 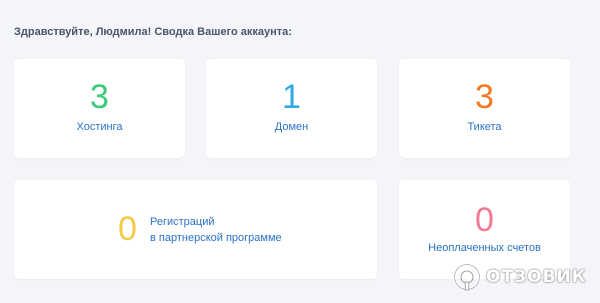 I want to click on partner-label-line-2: в партнерской программе, so click(x=216, y=238).